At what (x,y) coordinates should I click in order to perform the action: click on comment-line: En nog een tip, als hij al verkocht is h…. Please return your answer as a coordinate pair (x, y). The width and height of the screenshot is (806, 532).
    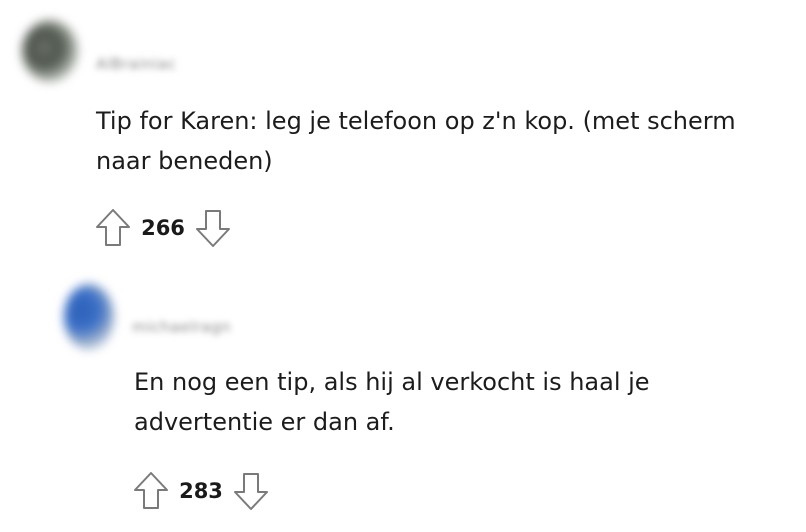
    Looking at the image, I should click on (392, 382).